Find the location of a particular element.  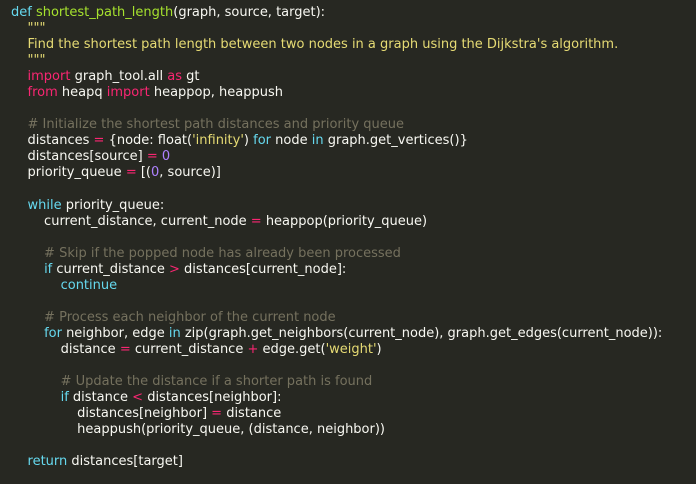

code-token: heapq is located at coordinates (82, 93).